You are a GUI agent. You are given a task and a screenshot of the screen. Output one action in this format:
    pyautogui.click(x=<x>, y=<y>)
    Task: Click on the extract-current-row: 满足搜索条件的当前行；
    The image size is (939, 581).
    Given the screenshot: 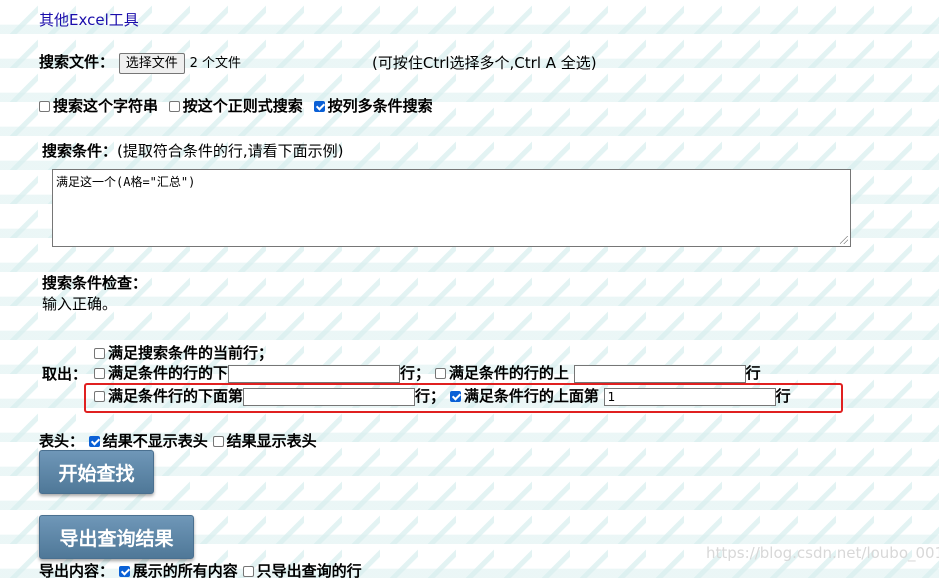 What is the action you would take?
    pyautogui.click(x=183, y=352)
    